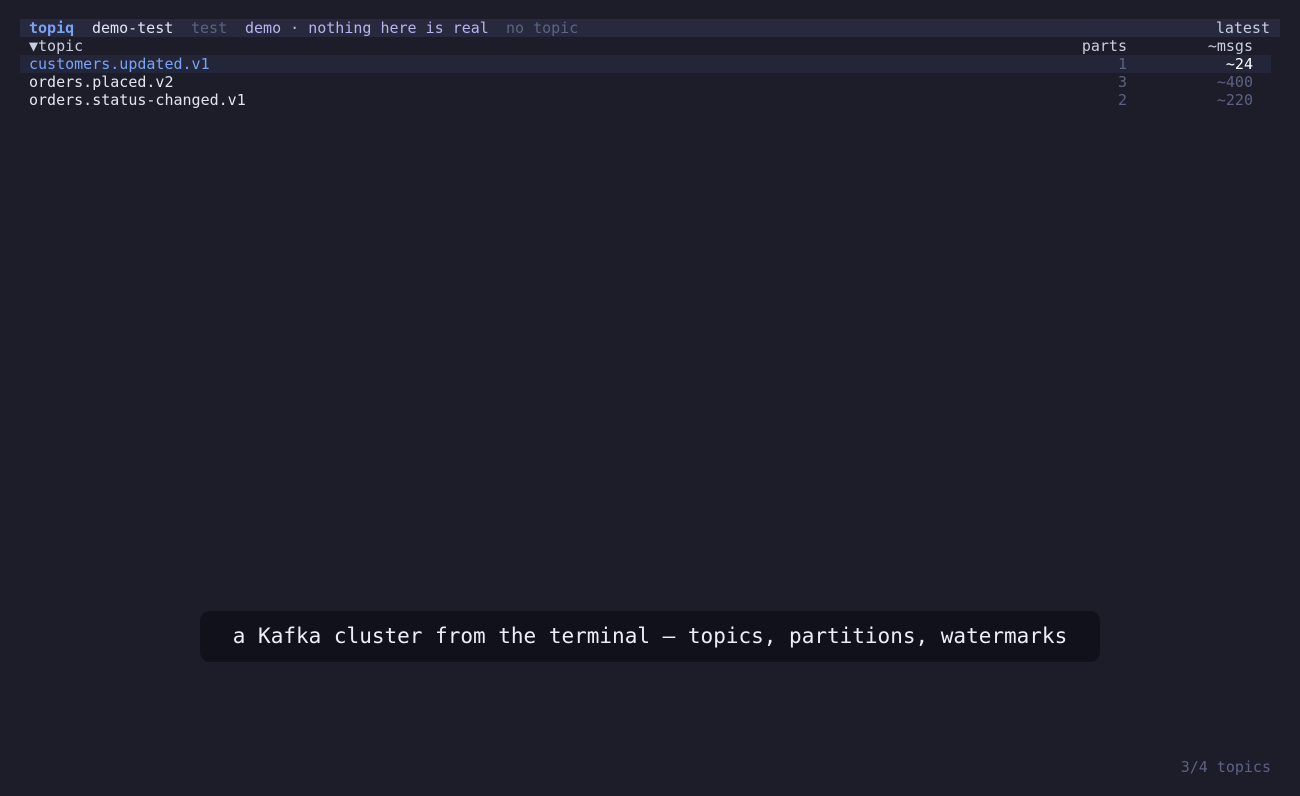  What do you see at coordinates (1225, 767) in the screenshot?
I see `topic-count: 3/4 topics` at bounding box center [1225, 767].